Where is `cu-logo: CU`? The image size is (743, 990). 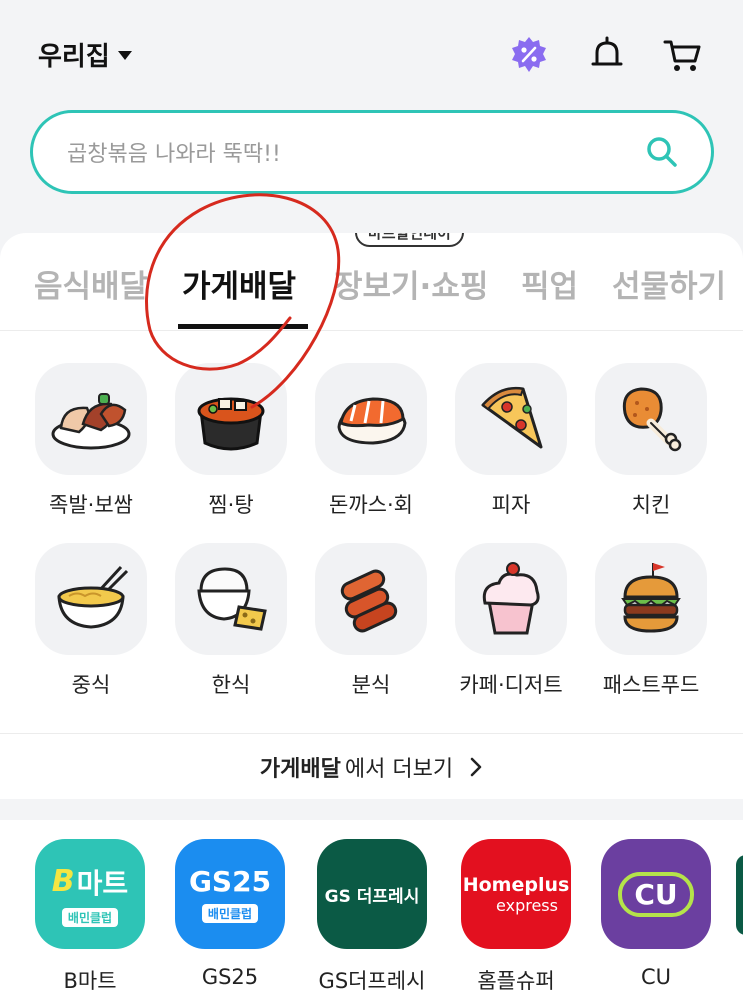 cu-logo: CU is located at coordinates (656, 894).